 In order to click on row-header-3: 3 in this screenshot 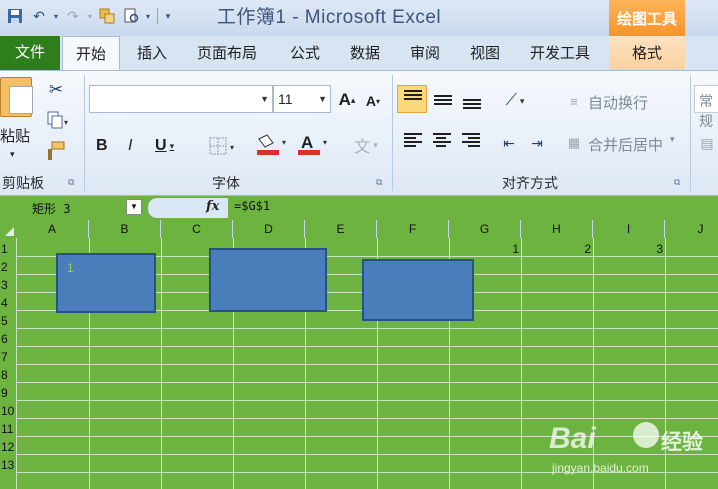, I will do `click(8, 285)`.